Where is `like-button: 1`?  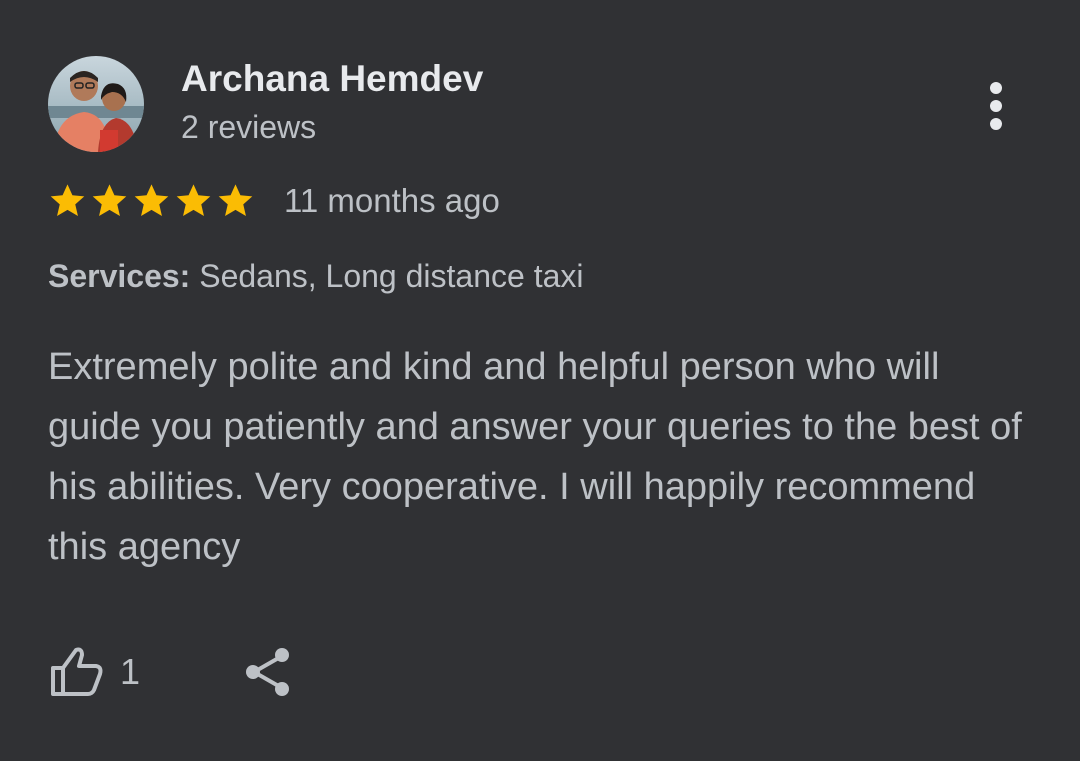
like-button: 1 is located at coordinates (94, 672).